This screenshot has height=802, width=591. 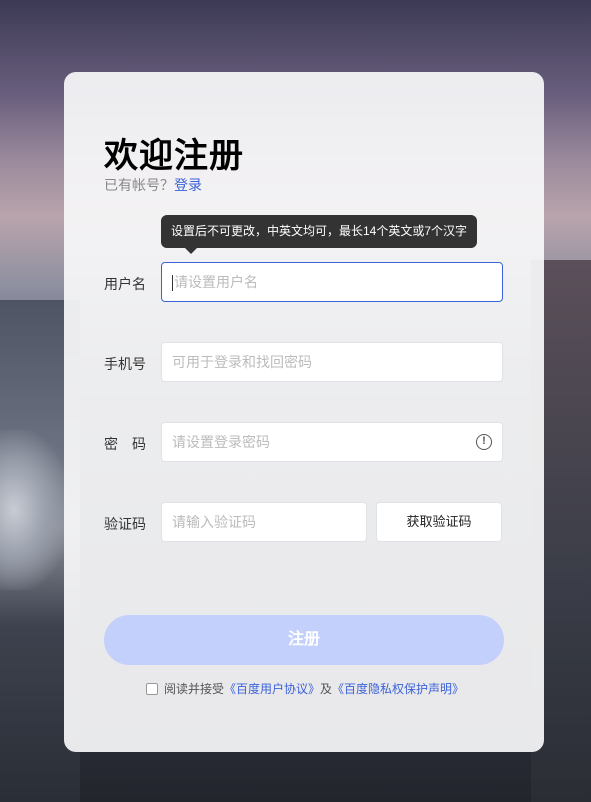 I want to click on privacy-link: 《百度隐私权保护声明》, so click(x=398, y=688).